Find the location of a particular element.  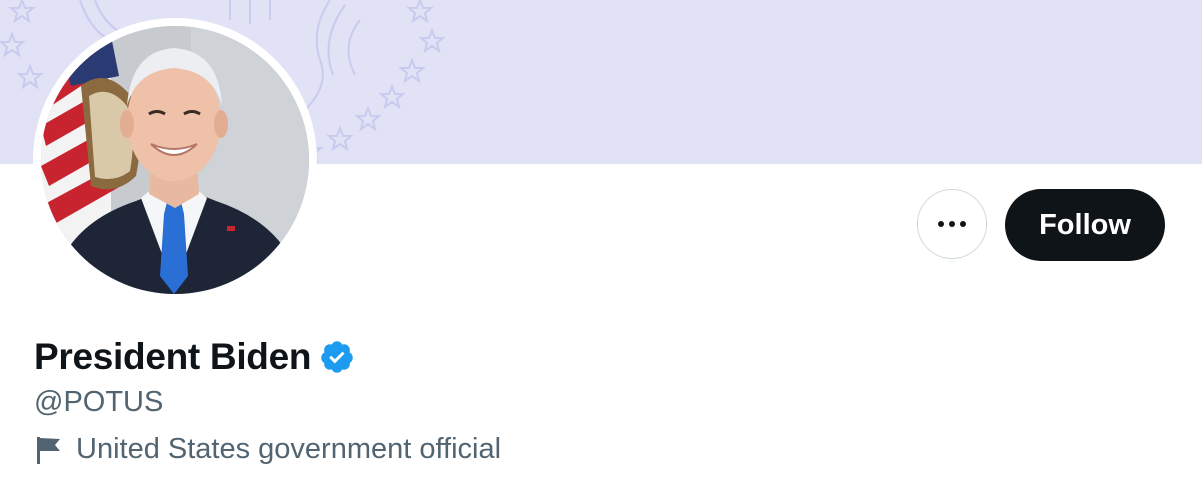

verified-badge-icon is located at coordinates (337, 357).